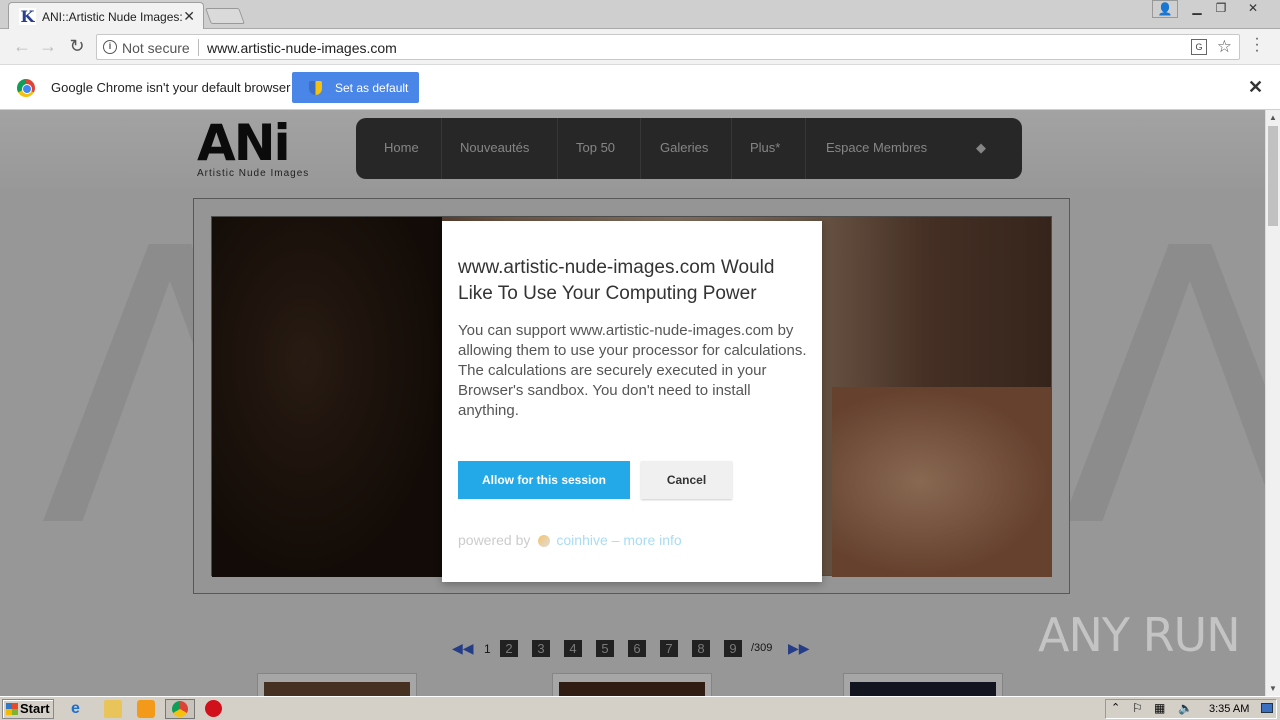  I want to click on windows-logo-icon, so click(12, 709).